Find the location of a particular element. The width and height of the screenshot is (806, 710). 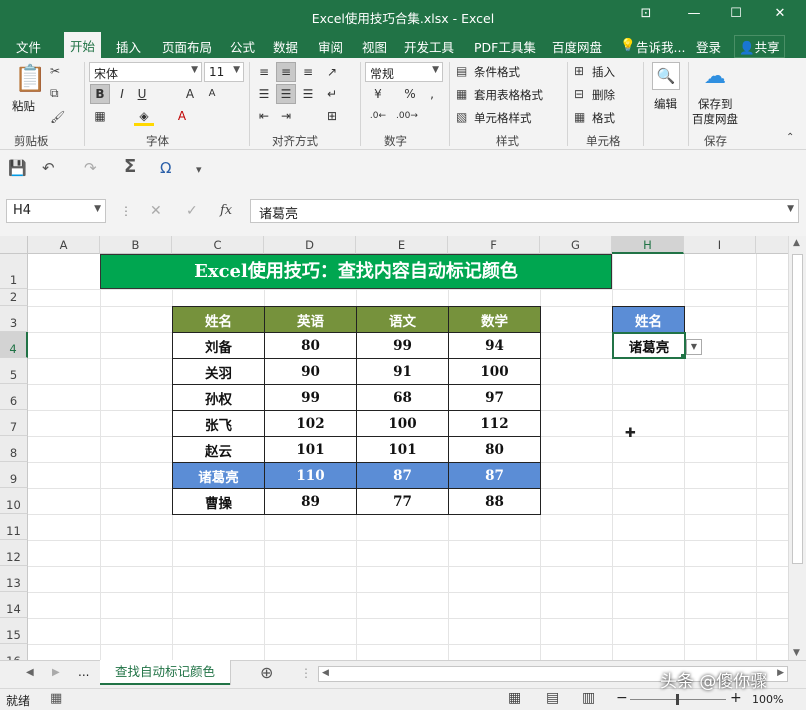

vertical-scrollbar: ▲ ▼ is located at coordinates (797, 448).